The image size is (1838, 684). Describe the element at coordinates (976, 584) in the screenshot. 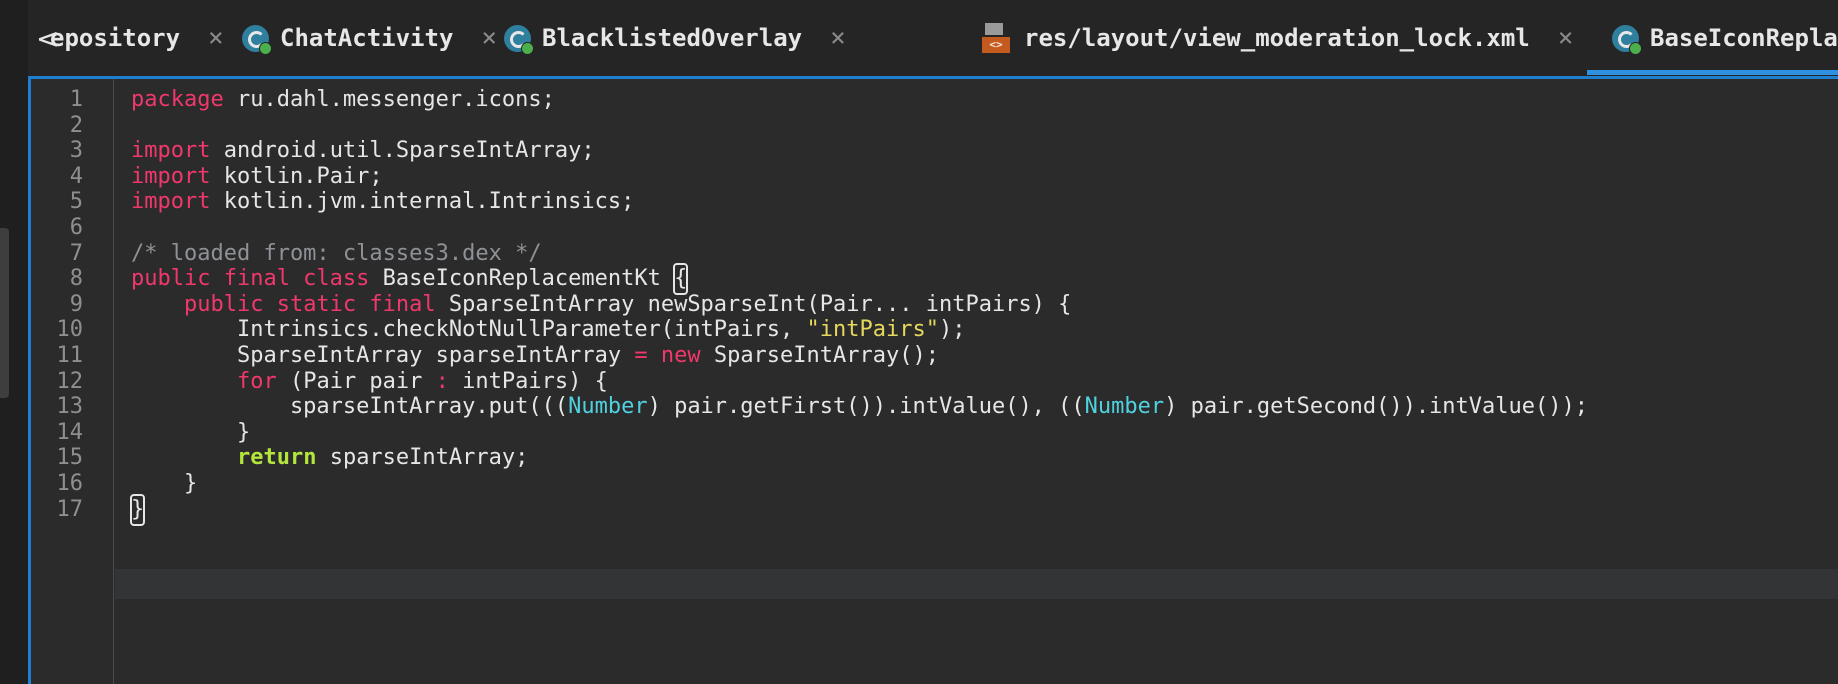

I see `current-line-highlight` at that location.